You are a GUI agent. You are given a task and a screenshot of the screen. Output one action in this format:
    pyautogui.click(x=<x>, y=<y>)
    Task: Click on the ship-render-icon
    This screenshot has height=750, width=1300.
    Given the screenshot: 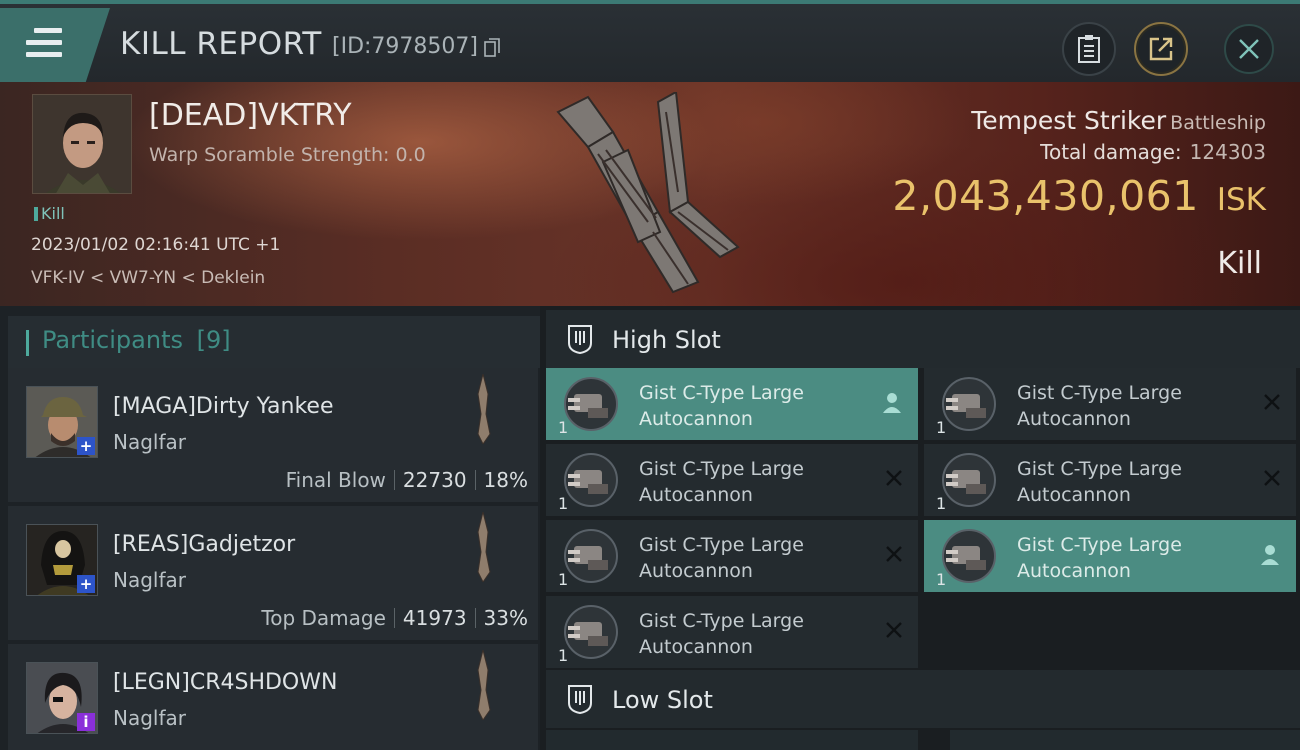 What is the action you would take?
    pyautogui.click(x=648, y=193)
    